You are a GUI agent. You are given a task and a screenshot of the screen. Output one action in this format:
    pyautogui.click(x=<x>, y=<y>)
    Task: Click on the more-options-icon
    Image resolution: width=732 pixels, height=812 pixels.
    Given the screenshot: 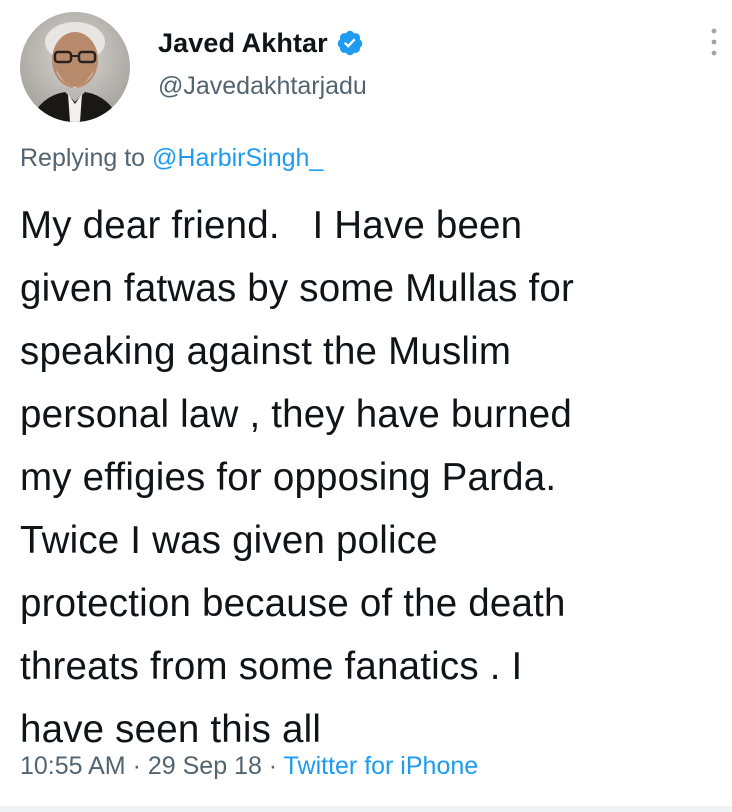 What is the action you would take?
    pyautogui.click(x=714, y=42)
    